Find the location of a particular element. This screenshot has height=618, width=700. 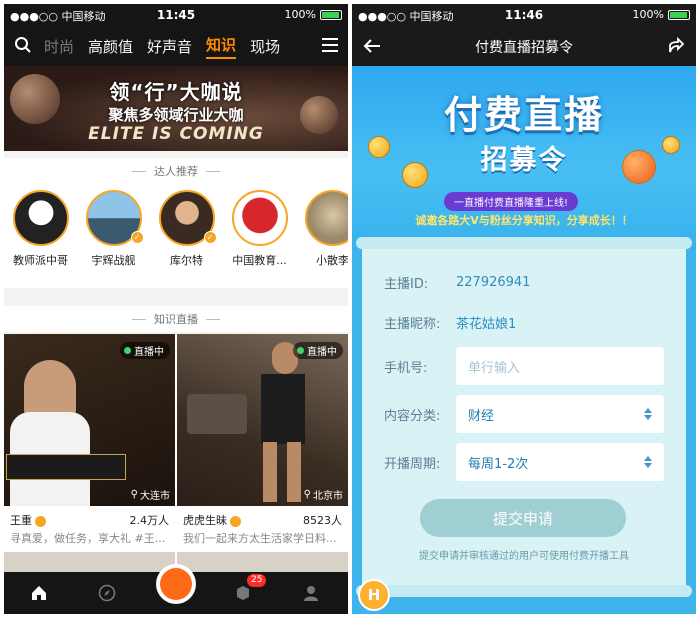

menu-icon is located at coordinates (330, 45).